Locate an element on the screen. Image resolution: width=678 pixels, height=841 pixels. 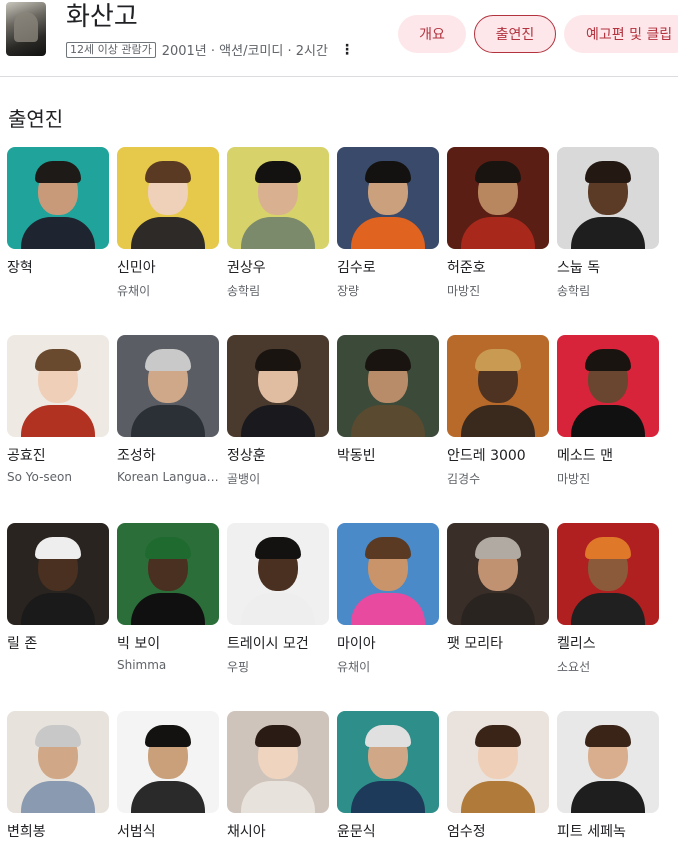
cast-role: 우핑 is located at coordinates (238, 667).